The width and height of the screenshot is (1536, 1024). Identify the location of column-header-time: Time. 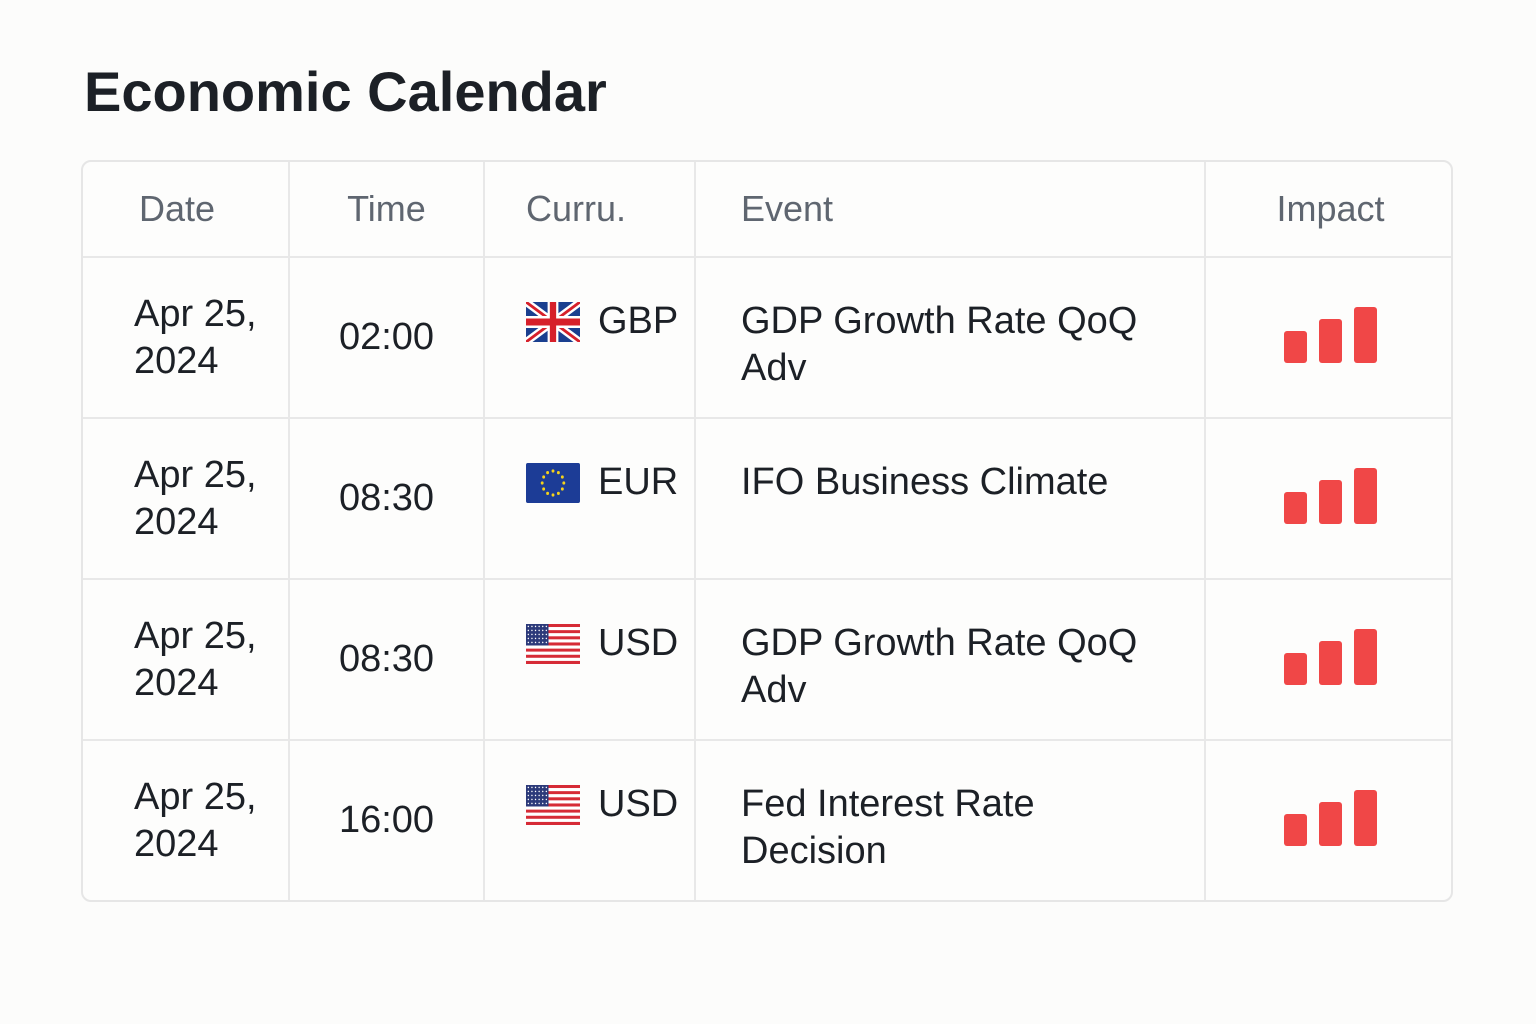
(387, 210).